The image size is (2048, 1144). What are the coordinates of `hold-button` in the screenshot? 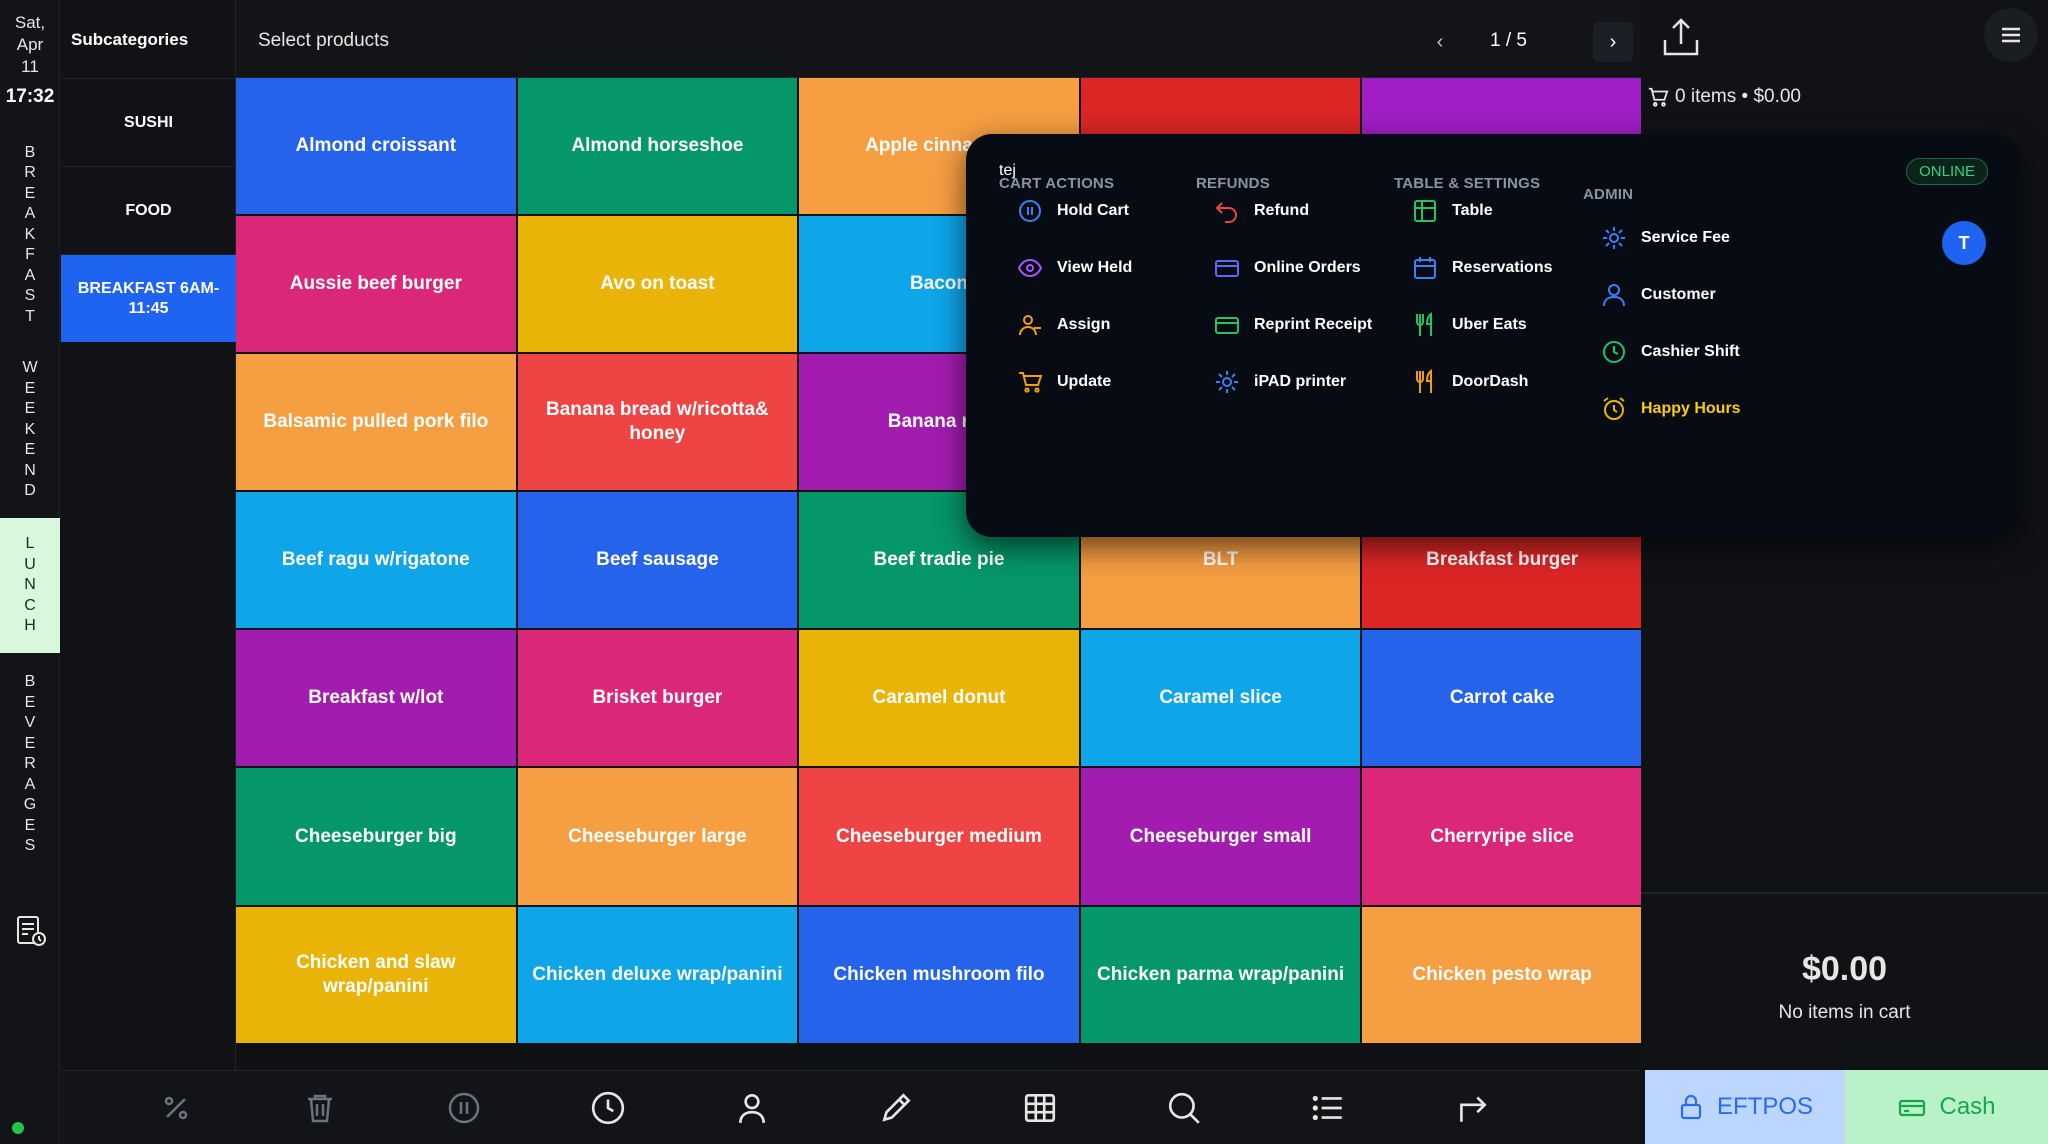 It's located at (464, 1108).